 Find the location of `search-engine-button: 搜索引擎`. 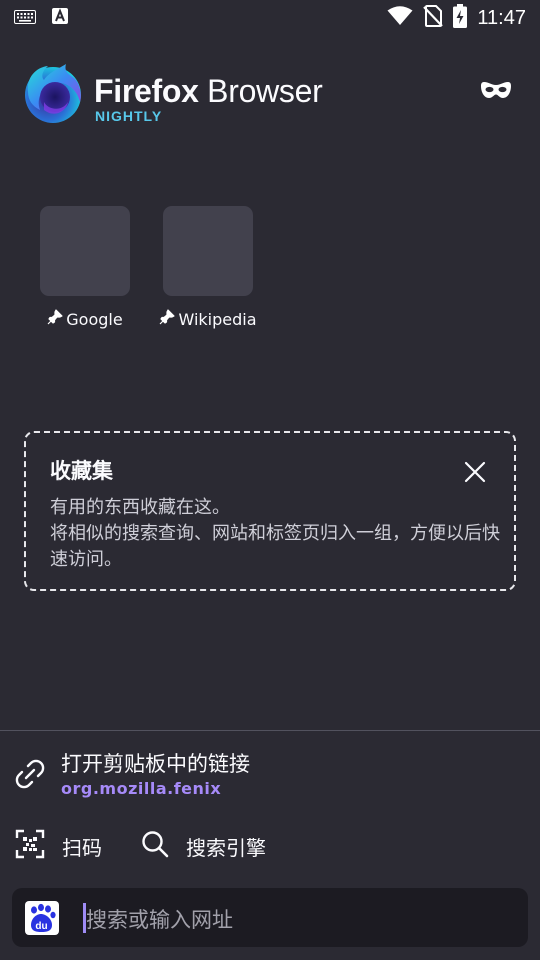

search-engine-button: 搜索引擎 is located at coordinates (203, 846).